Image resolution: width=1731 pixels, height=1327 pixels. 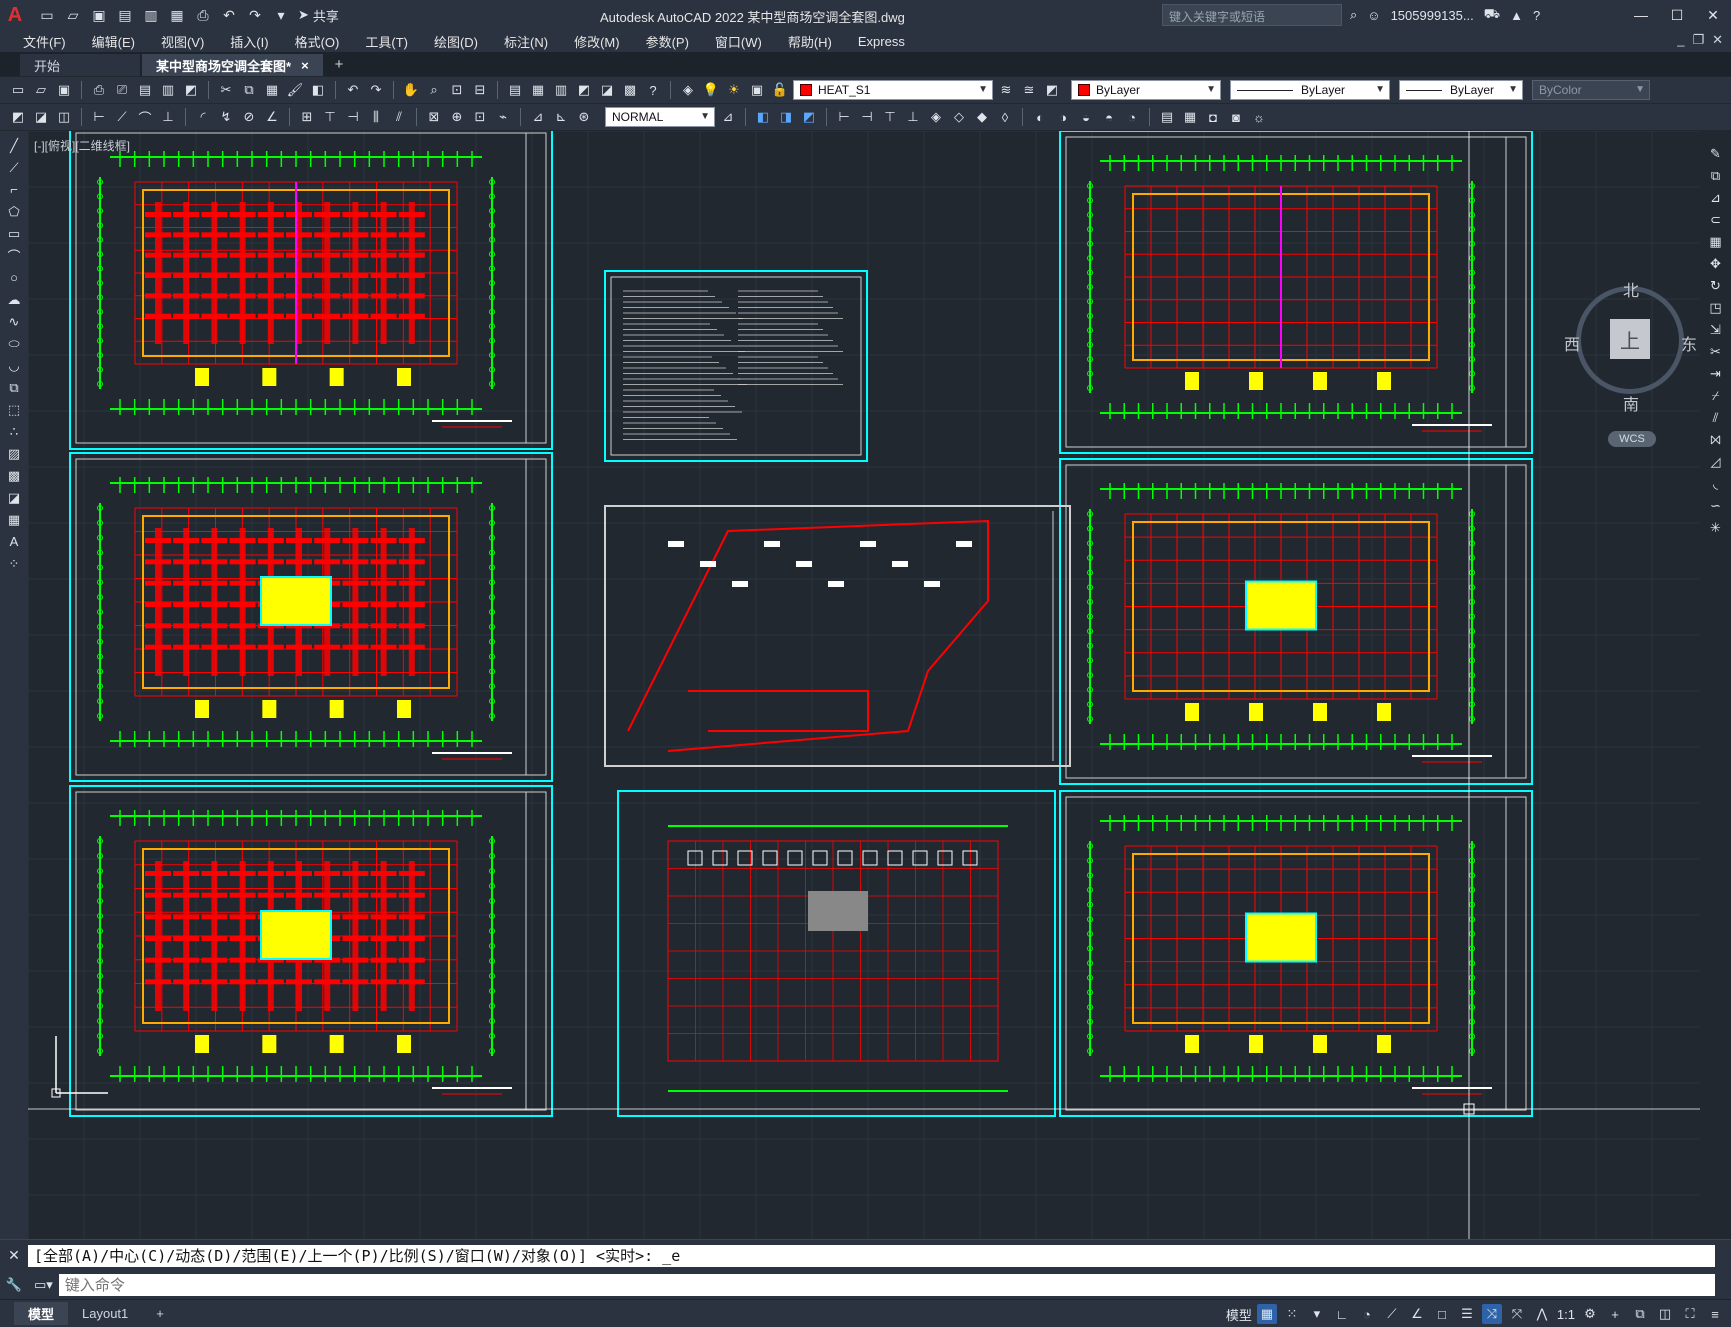 What do you see at coordinates (1029, 90) in the screenshot?
I see `layer-previous-icon: ≊` at bounding box center [1029, 90].